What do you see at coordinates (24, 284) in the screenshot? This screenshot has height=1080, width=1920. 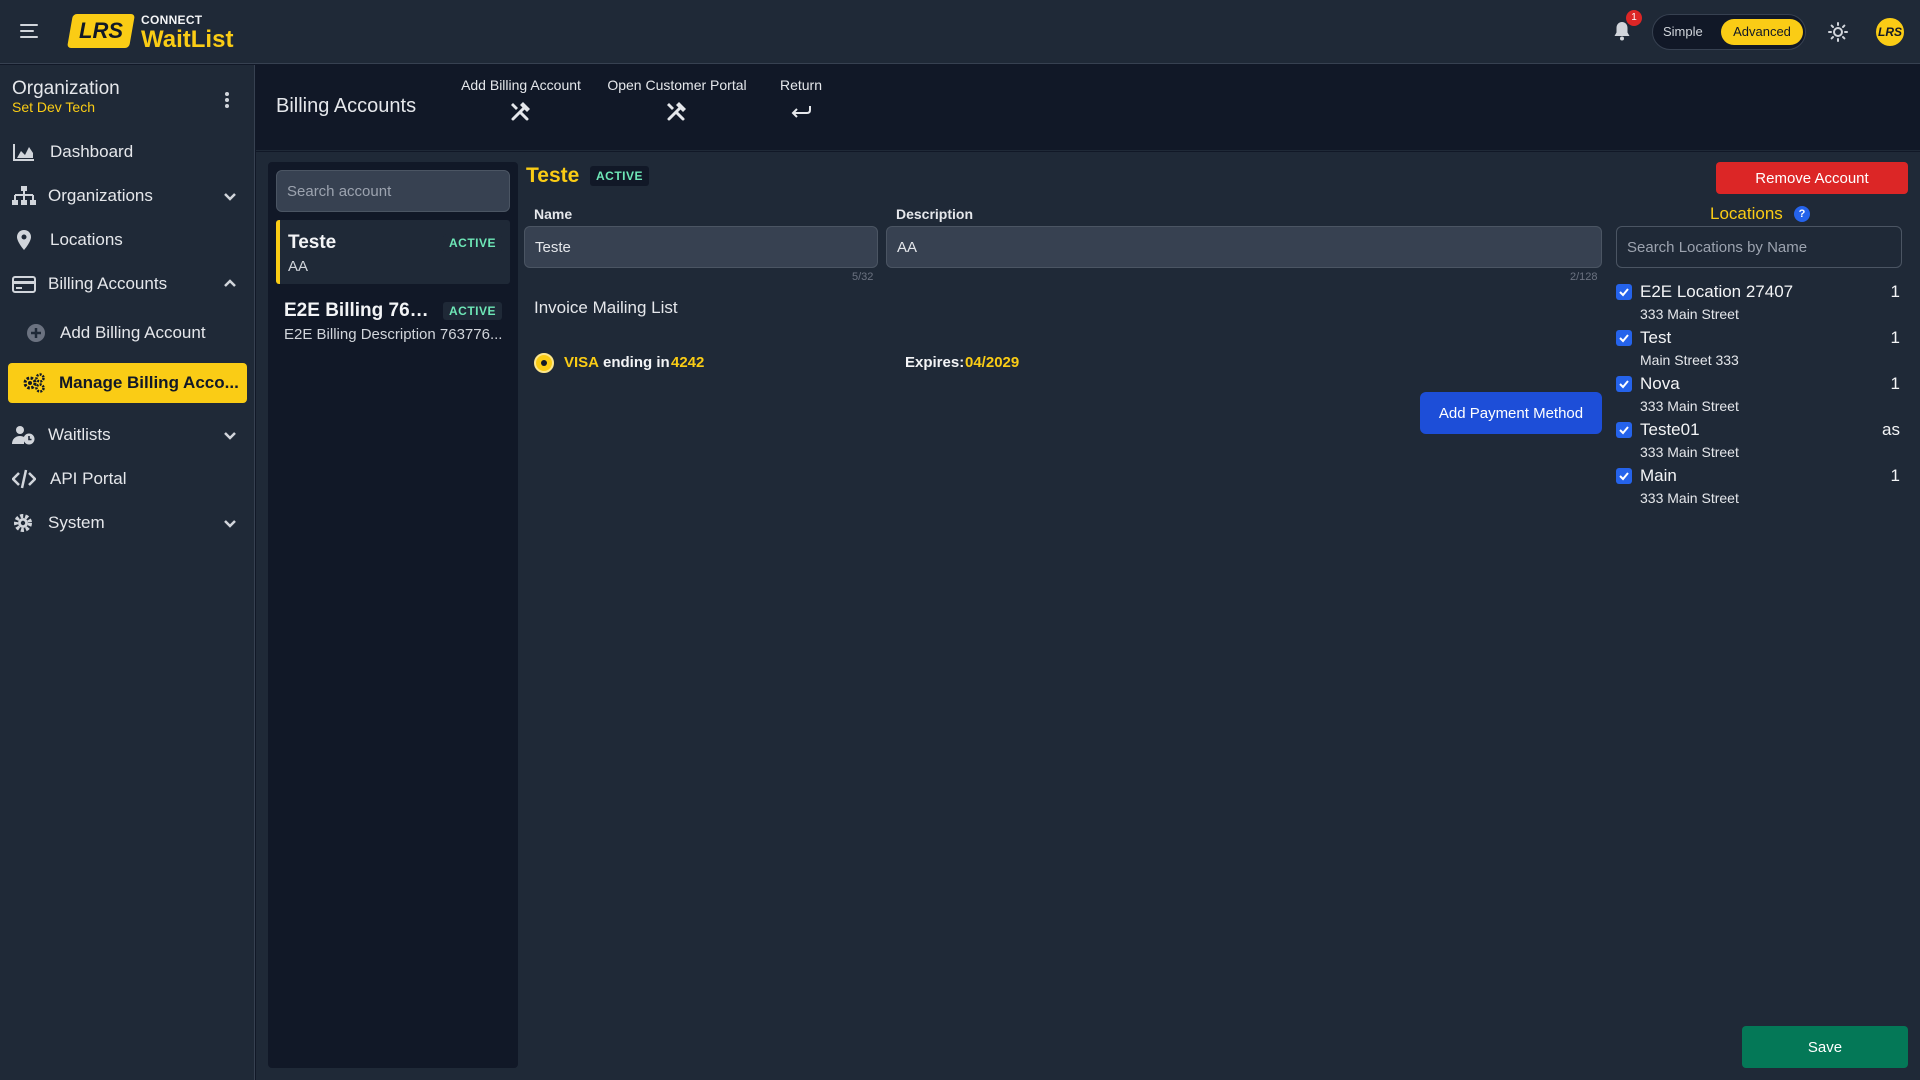 I see `credit-card-icon` at bounding box center [24, 284].